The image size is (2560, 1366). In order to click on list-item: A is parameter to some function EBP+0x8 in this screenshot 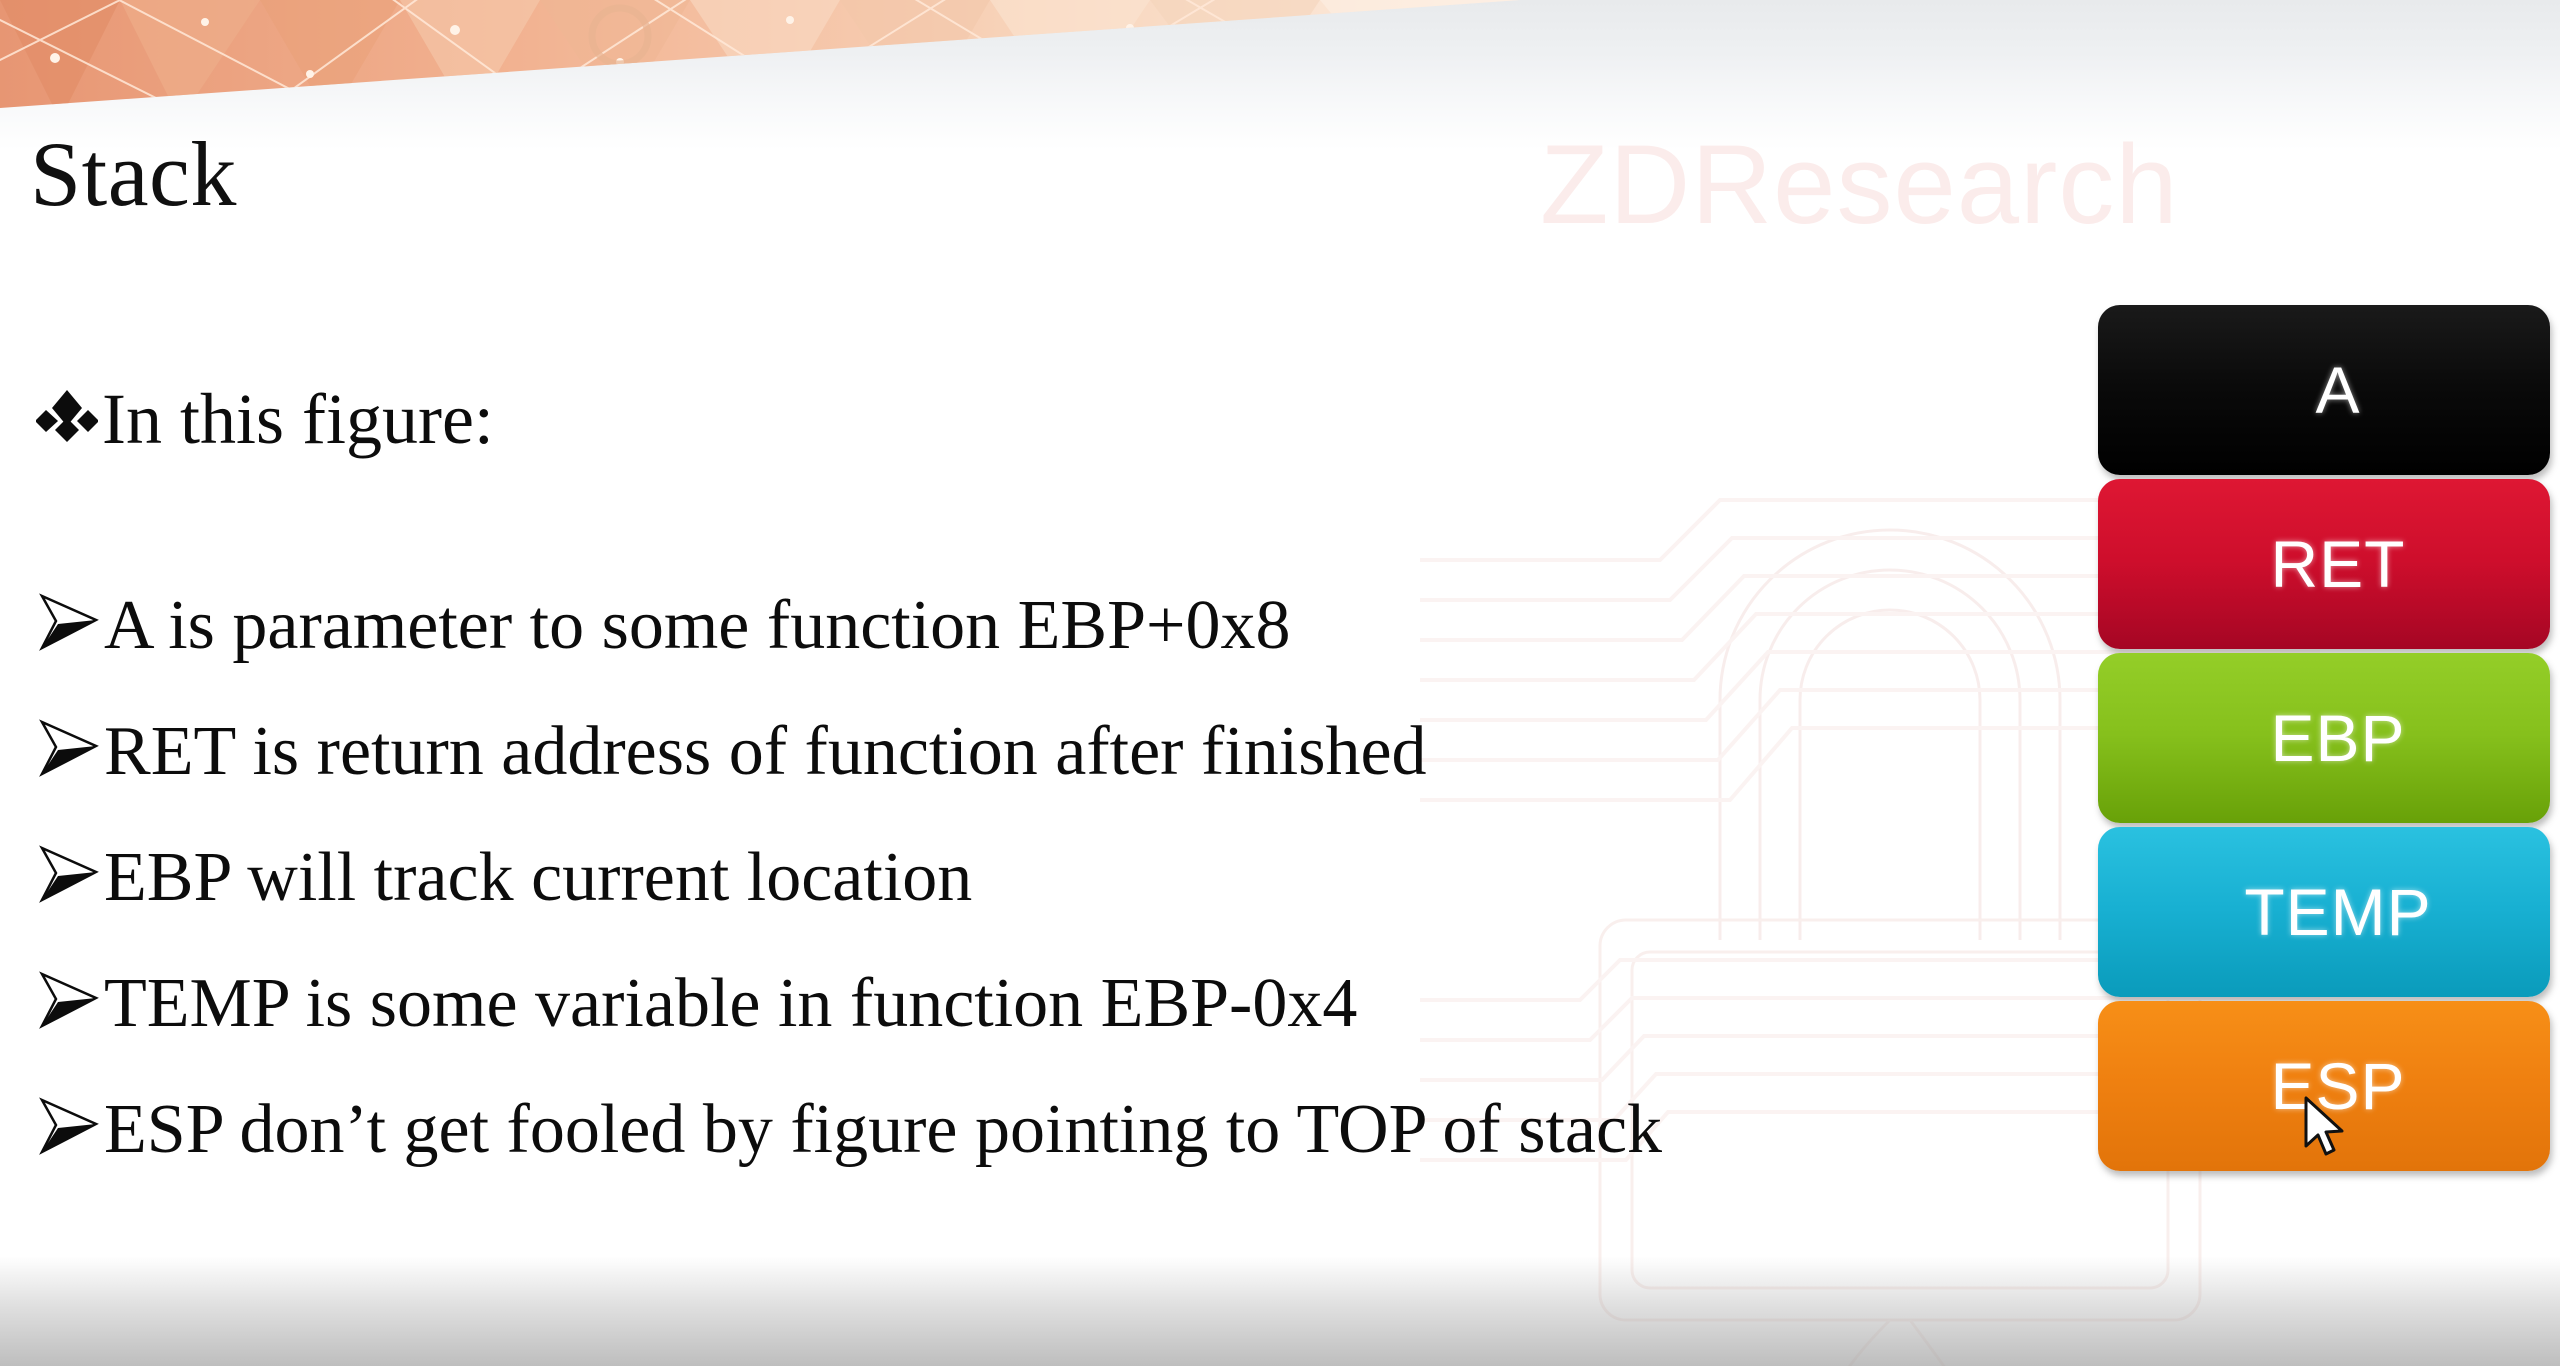, I will do `click(1073, 626)`.